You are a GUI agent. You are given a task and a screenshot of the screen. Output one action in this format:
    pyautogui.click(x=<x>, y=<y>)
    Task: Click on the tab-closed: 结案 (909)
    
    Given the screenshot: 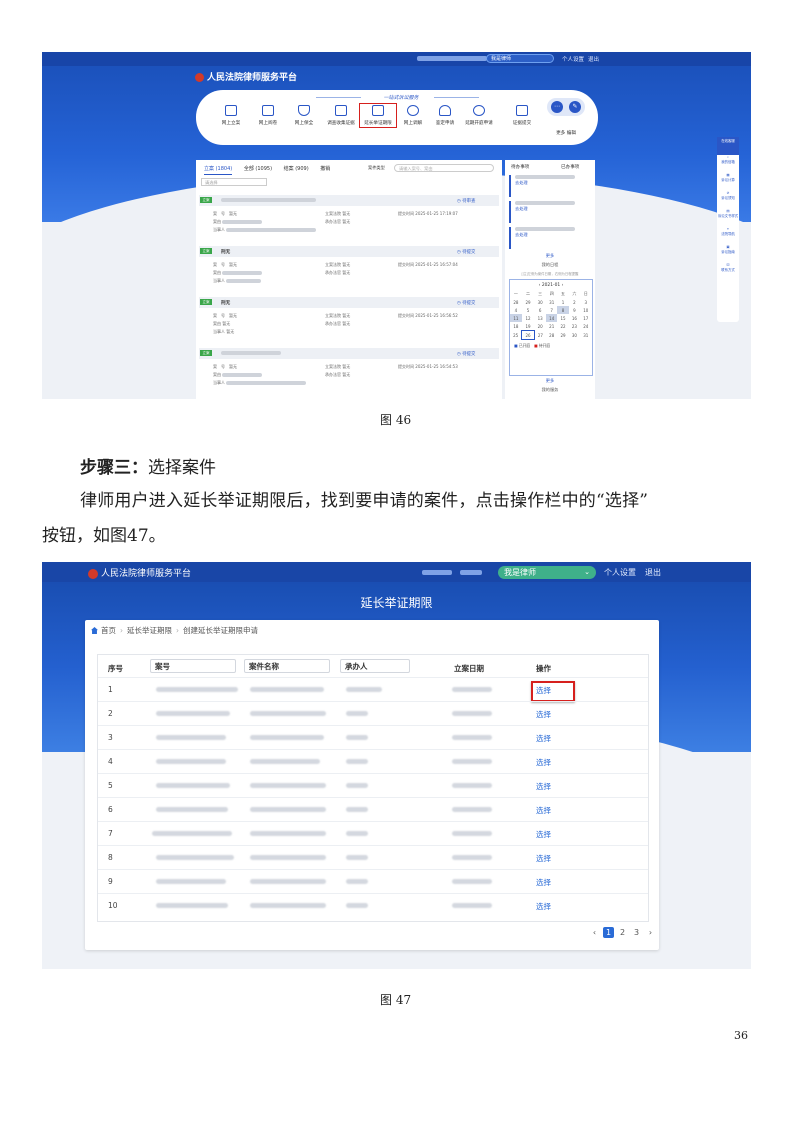 What is the action you would take?
    pyautogui.click(x=296, y=169)
    